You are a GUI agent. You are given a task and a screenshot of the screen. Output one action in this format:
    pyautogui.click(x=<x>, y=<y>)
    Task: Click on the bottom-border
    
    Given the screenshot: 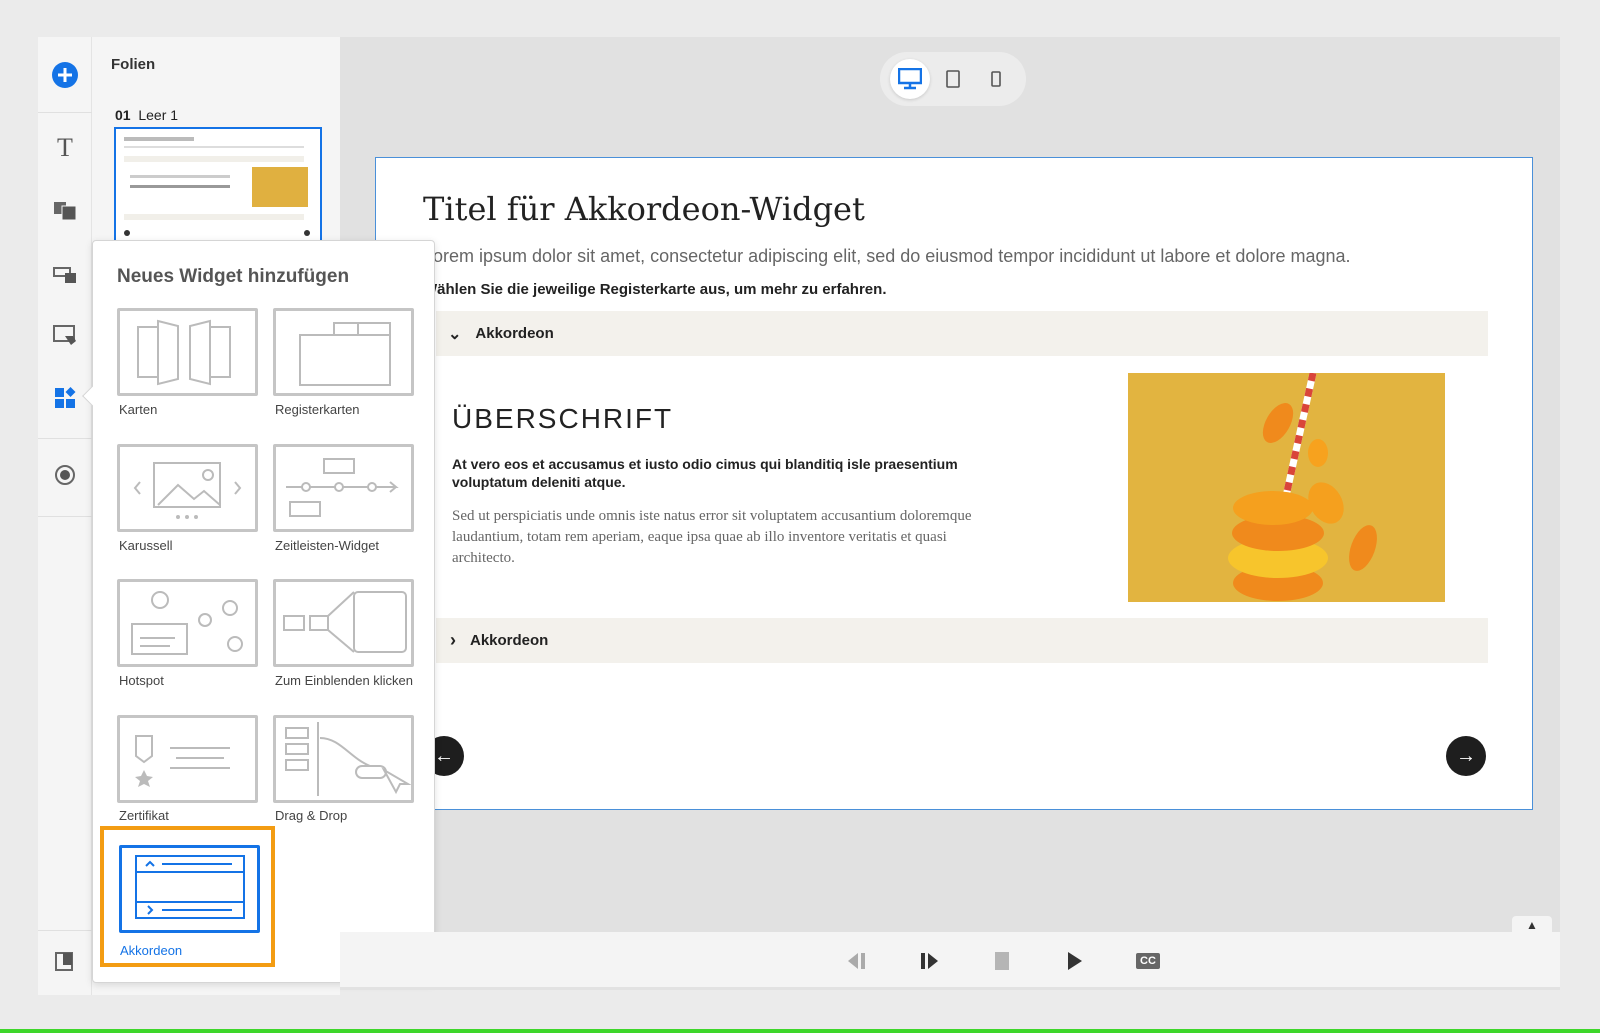 What is the action you would take?
    pyautogui.click(x=800, y=1031)
    